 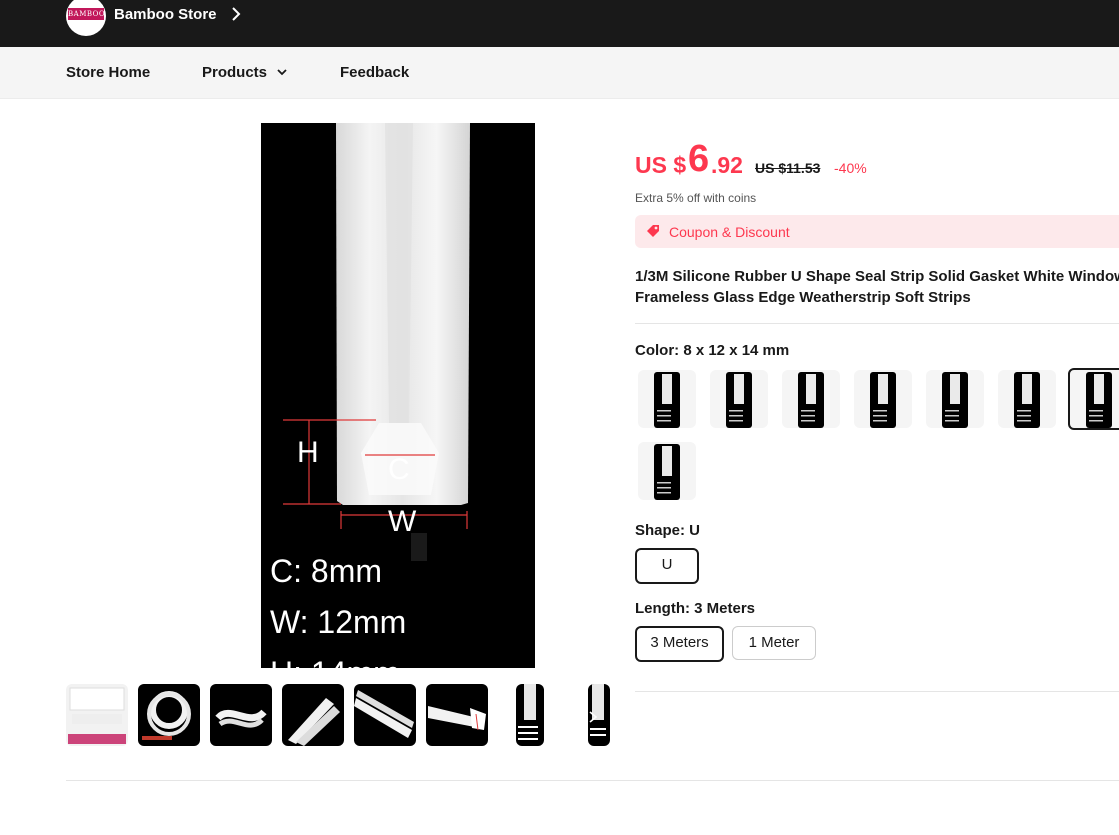 I want to click on spec-line-c: C: 8mm, so click(x=326, y=571).